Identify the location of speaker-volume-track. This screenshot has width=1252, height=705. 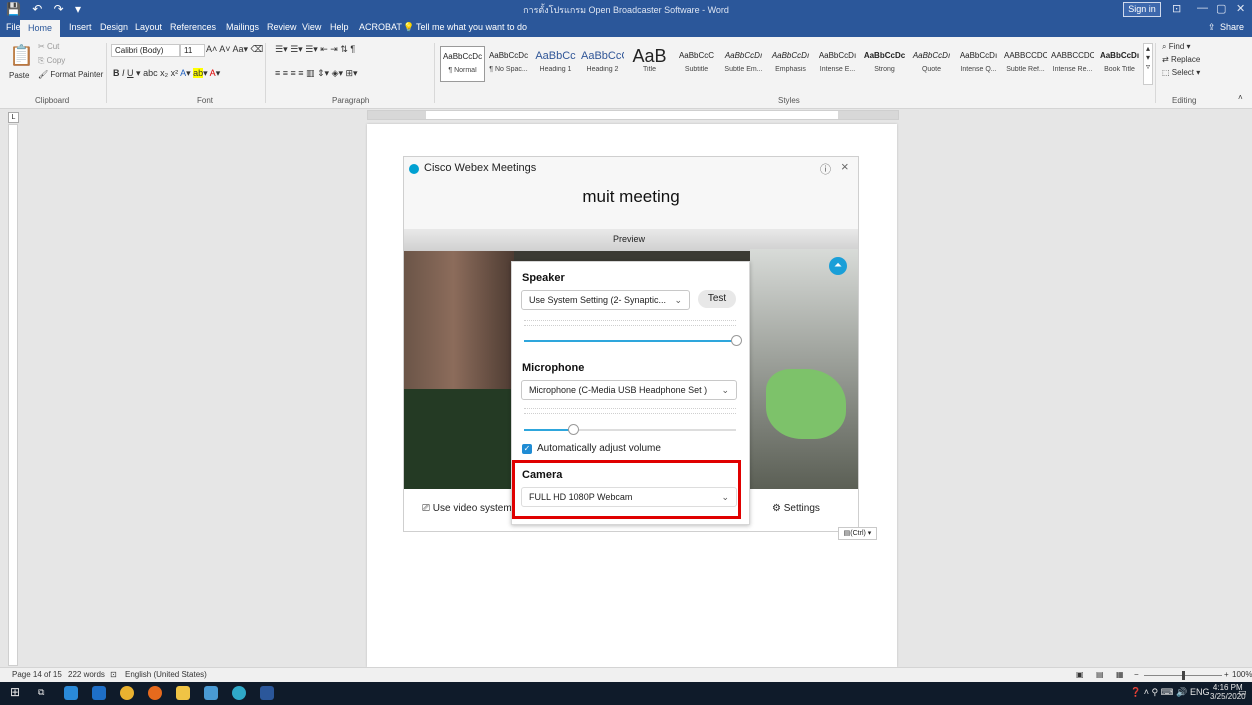
(630, 341).